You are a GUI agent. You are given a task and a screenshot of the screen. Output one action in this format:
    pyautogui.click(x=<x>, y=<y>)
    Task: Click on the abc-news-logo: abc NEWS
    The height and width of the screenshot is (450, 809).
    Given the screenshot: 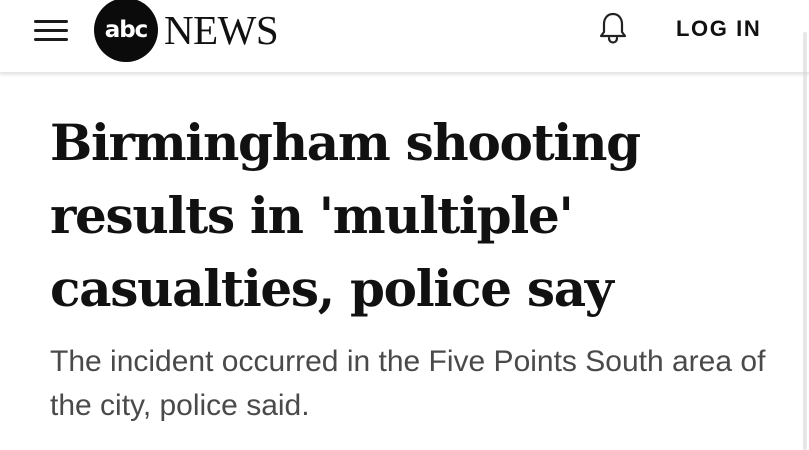 What is the action you would take?
    pyautogui.click(x=186, y=31)
    